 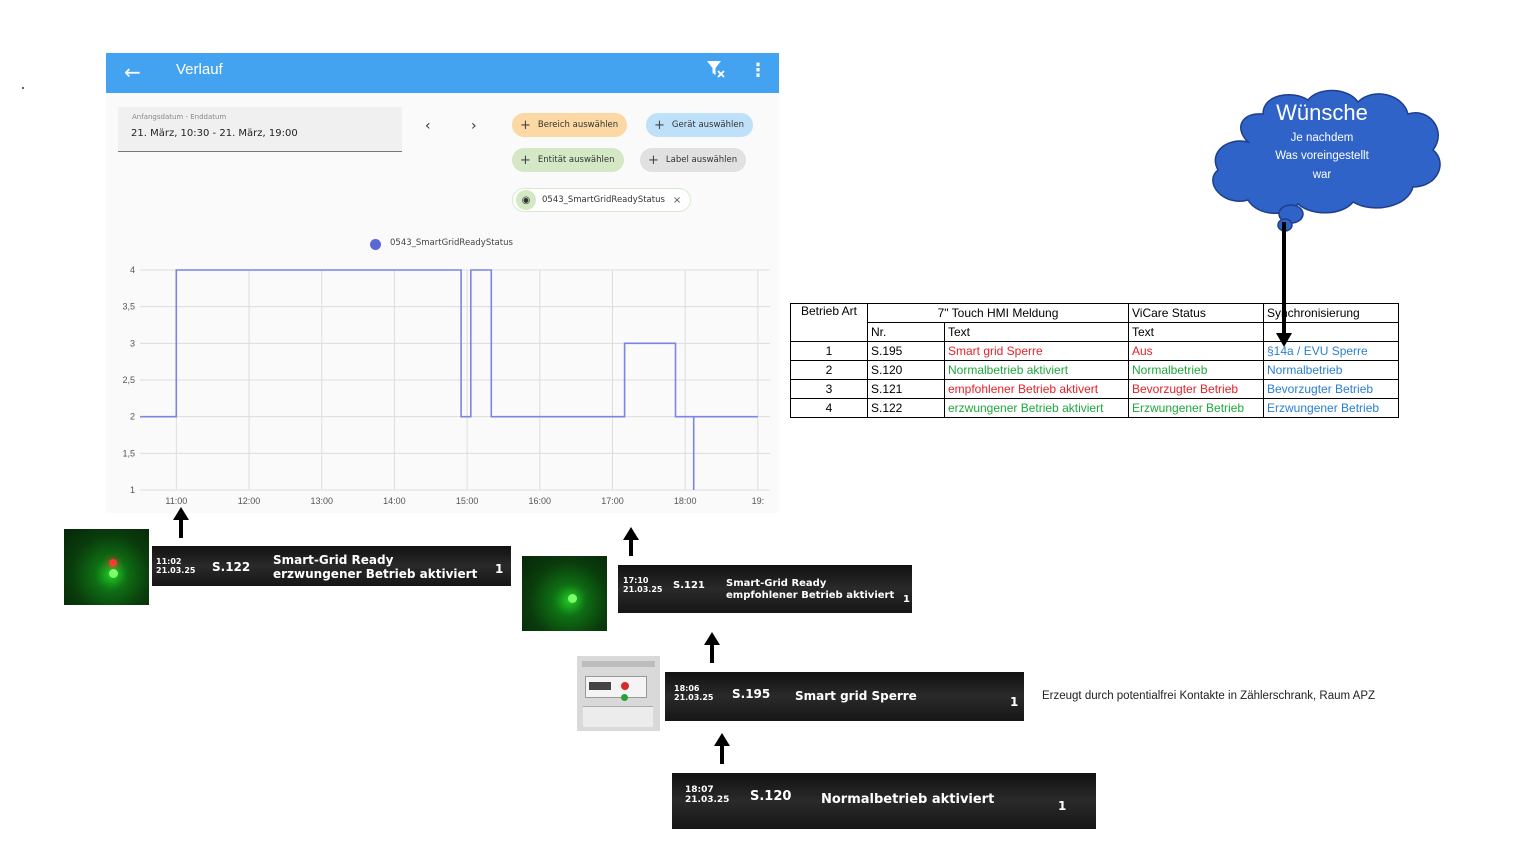 I want to click on table-header-vicare-text: Text, so click(x=1196, y=332).